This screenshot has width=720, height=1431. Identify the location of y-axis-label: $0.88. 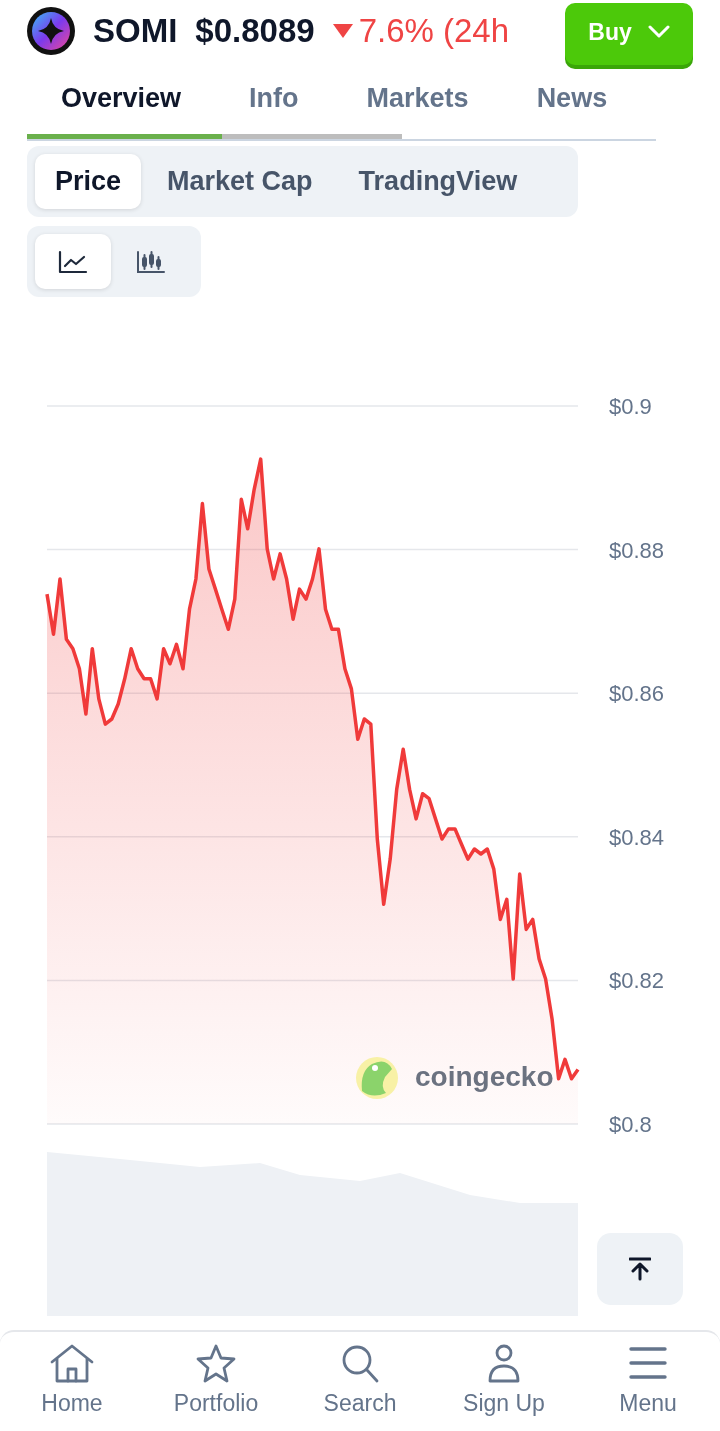
(637, 550).